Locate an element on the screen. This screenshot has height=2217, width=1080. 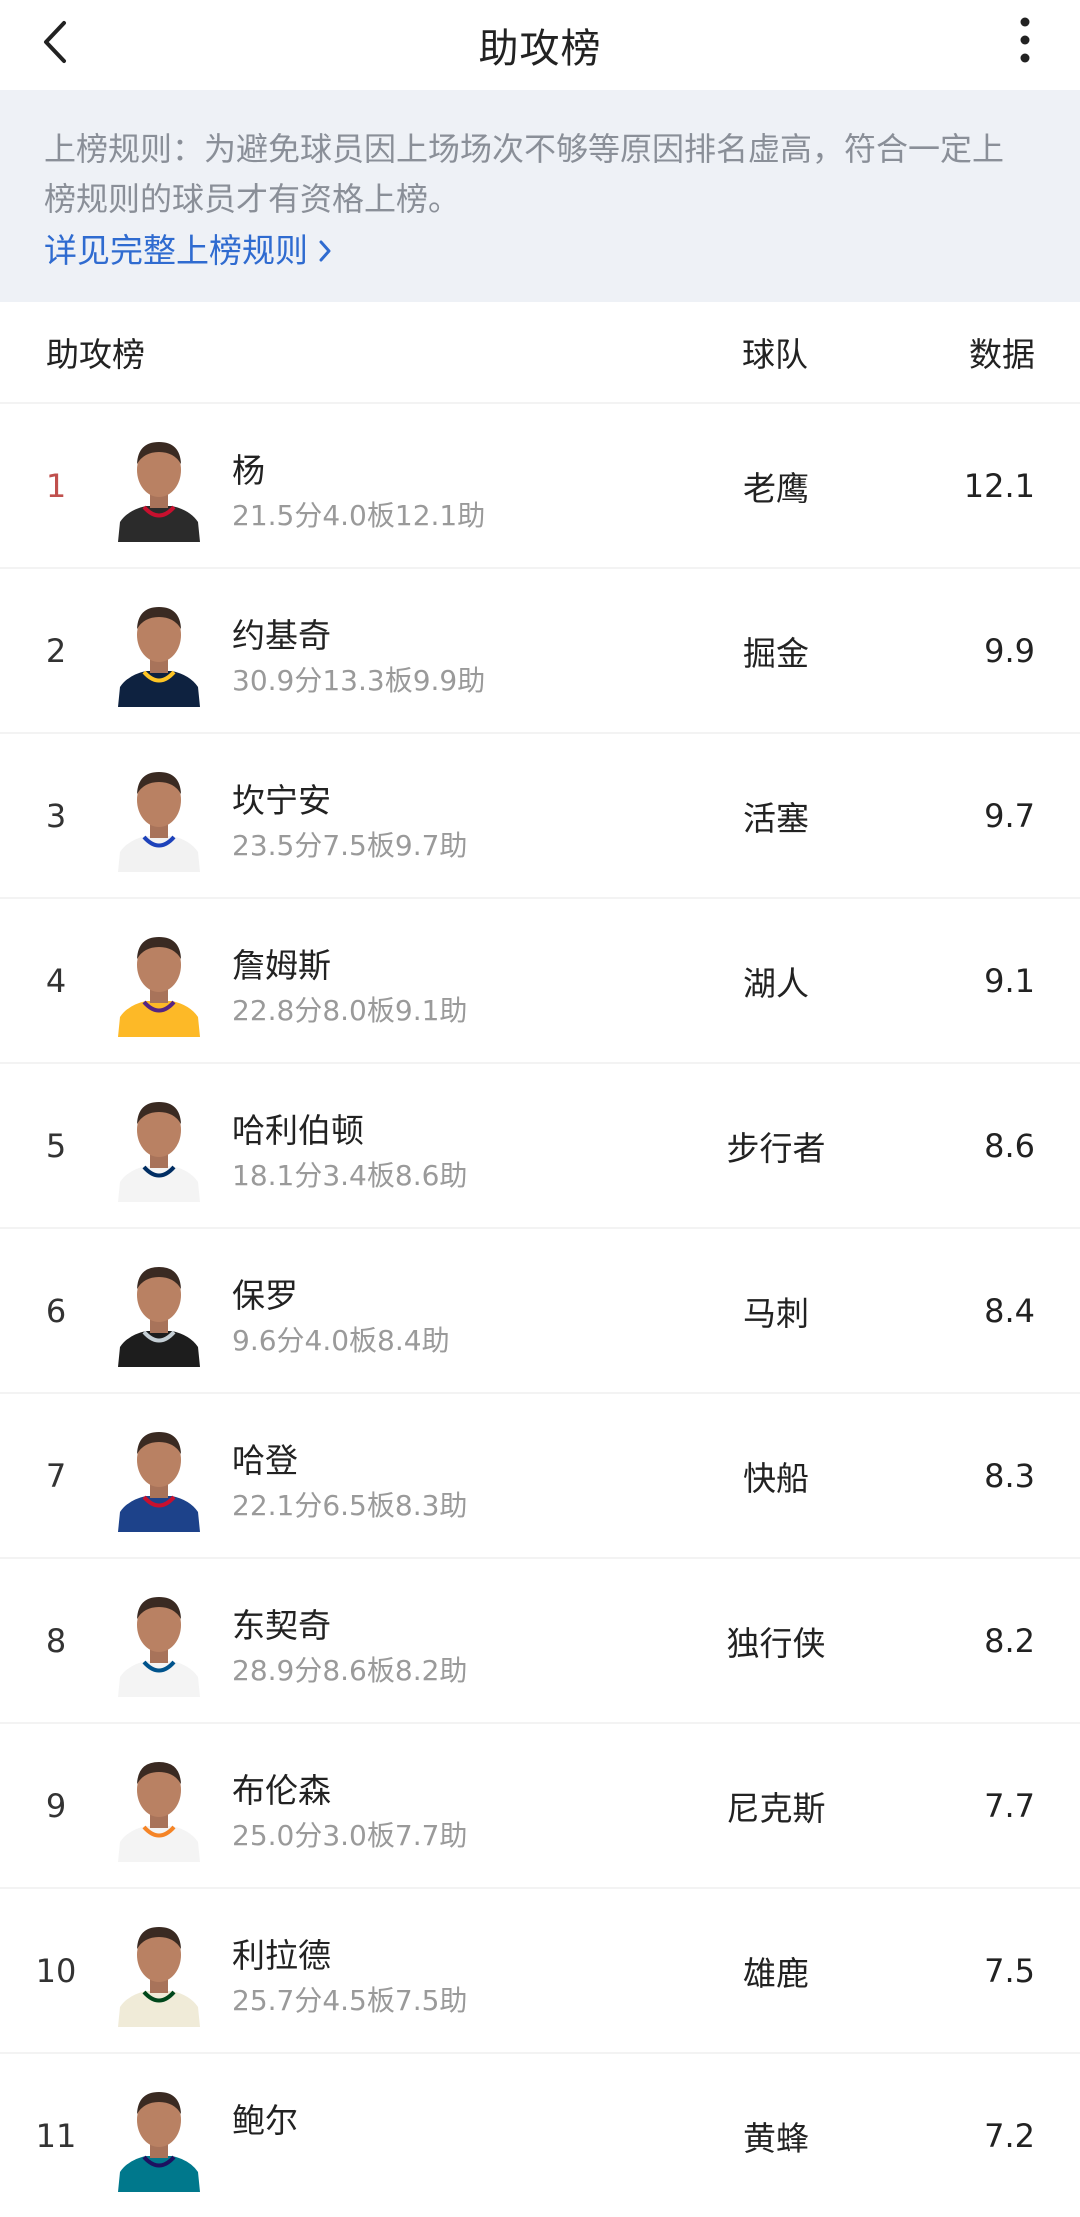
assist-value: 7.7 is located at coordinates (1009, 1805).